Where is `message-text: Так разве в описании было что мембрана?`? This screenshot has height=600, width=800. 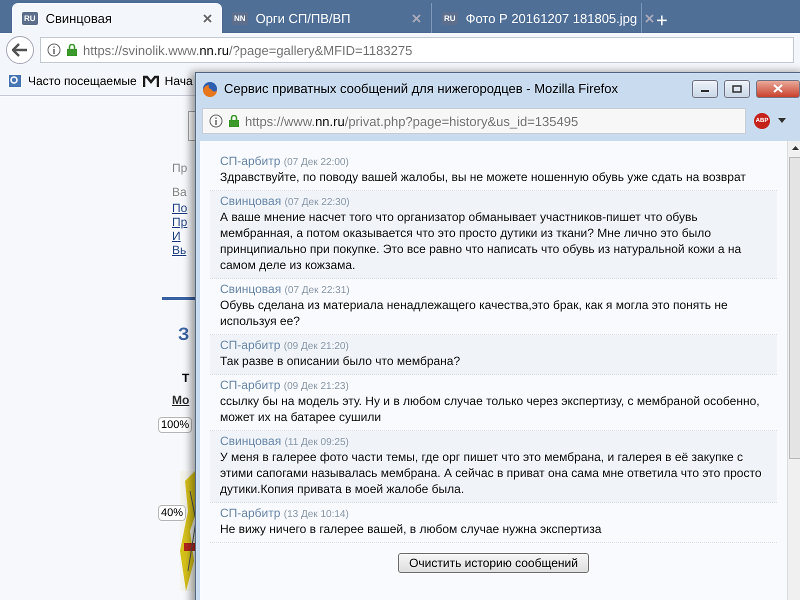
message-text: Так разве в описании было что мембрана? is located at coordinates (341, 361).